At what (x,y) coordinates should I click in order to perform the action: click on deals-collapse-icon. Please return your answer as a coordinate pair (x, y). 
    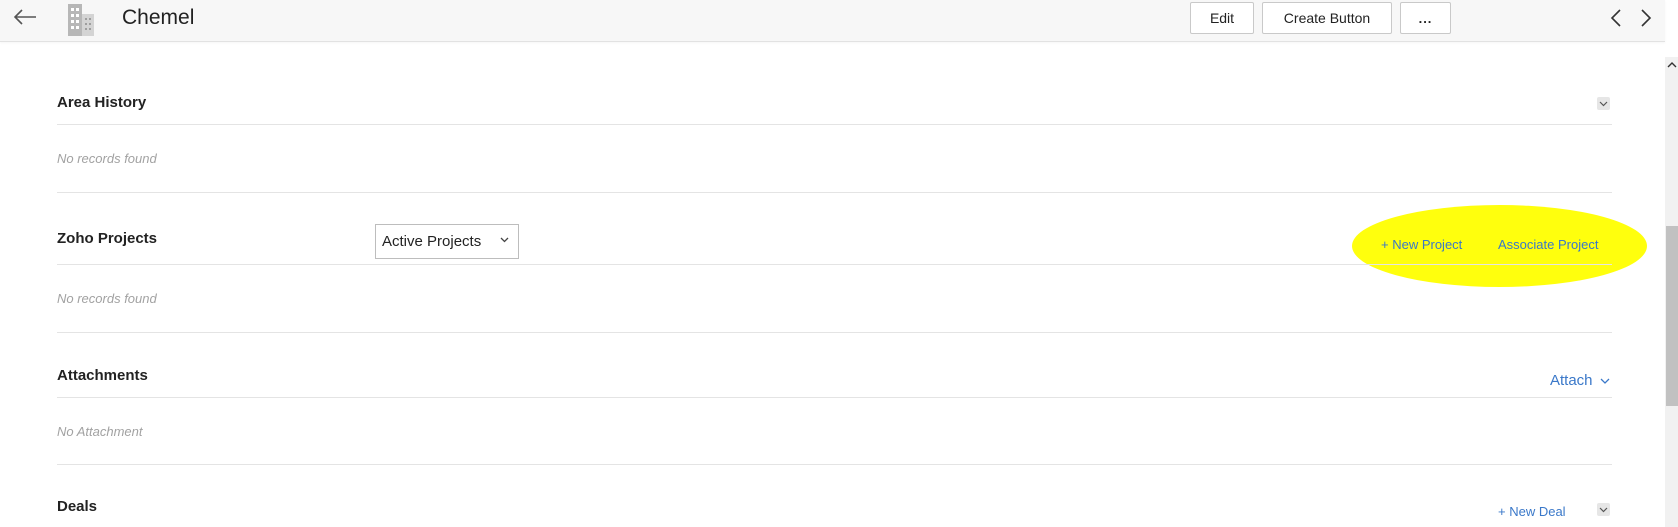
    Looking at the image, I should click on (1603, 509).